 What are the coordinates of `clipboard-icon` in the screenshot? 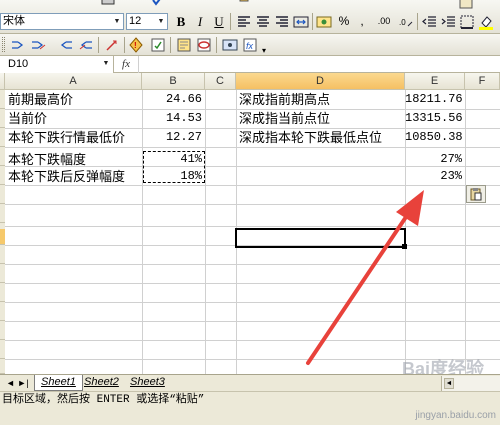 It's located at (476, 194).